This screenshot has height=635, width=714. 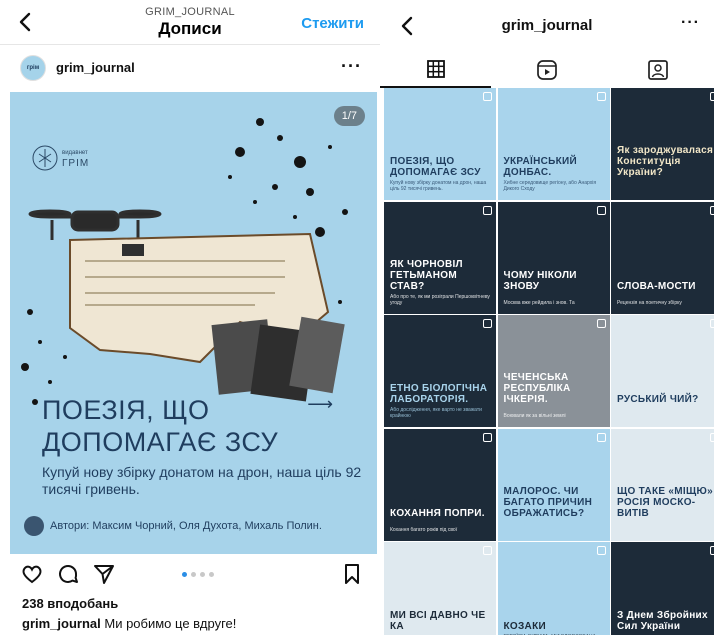 I want to click on grid-tile: ЩО ТАКЕ «МІЩЮ» РОСІЯ МОСКО-ВИТІВ, so click(x=662, y=484).